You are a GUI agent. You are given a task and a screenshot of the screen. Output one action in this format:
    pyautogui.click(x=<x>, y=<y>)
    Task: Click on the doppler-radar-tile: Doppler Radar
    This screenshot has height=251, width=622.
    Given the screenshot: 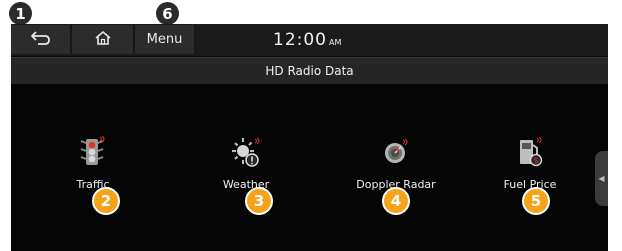 What is the action you would take?
    pyautogui.click(x=396, y=161)
    